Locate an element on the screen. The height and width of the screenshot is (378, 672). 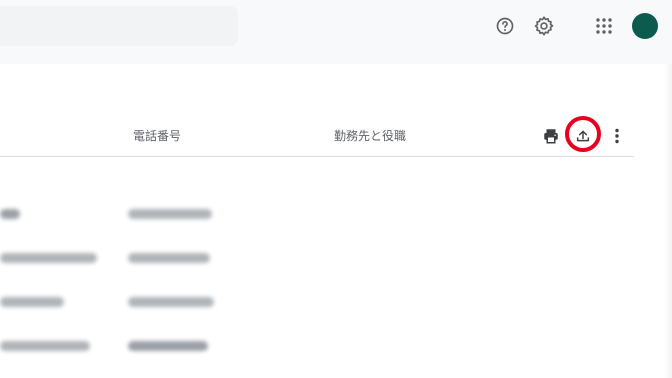
search-bar is located at coordinates (119, 26).